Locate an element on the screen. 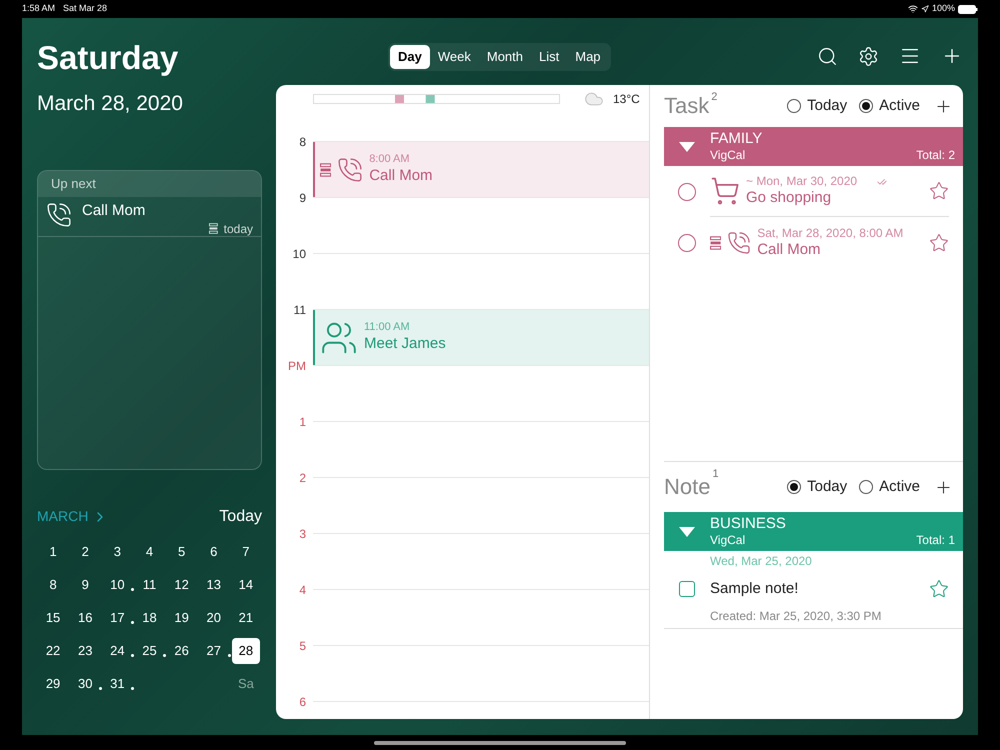 This screenshot has height=750, width=1000. hour-label: 9 is located at coordinates (302, 198).